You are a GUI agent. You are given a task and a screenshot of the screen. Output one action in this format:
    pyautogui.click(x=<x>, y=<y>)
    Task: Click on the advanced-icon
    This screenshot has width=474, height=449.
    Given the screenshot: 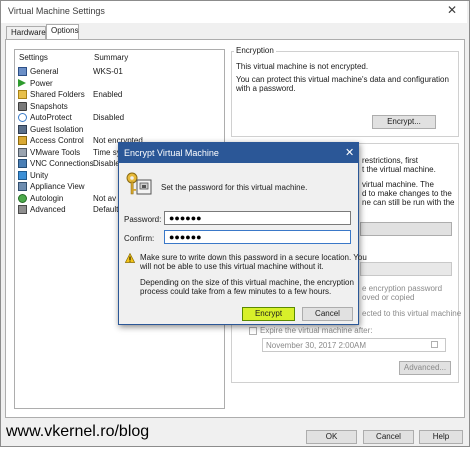 What is the action you would take?
    pyautogui.click(x=22, y=209)
    